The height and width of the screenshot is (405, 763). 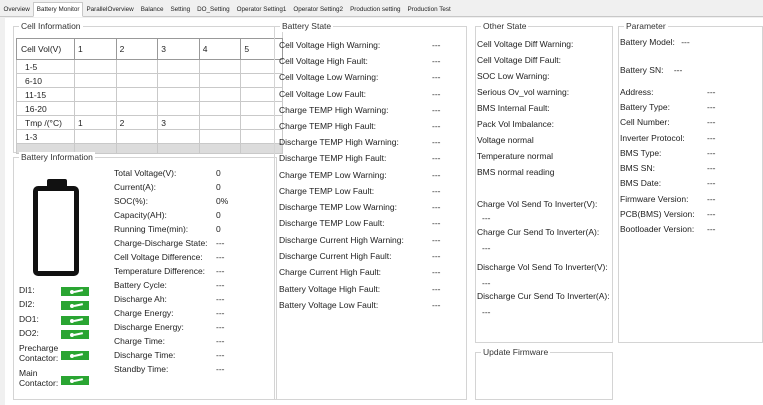 I want to click on tab-operator-setting1: Operator Setting1, so click(x=261, y=9).